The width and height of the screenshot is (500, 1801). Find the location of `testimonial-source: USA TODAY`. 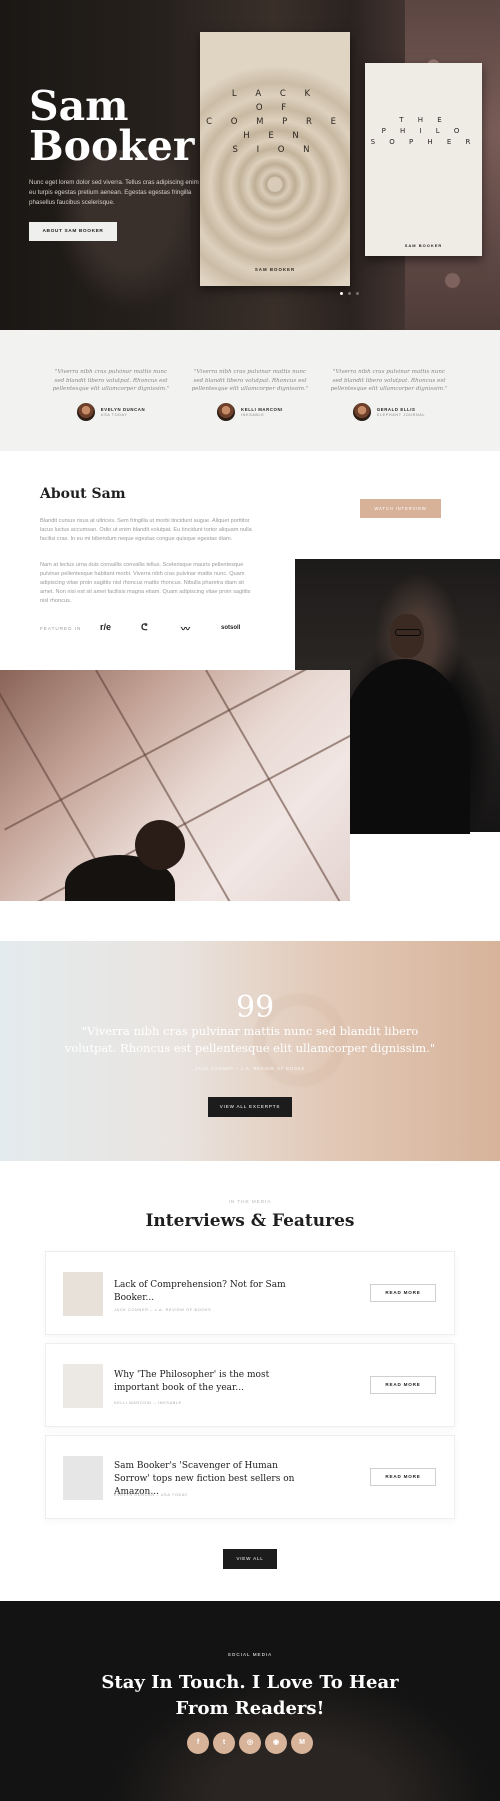

testimonial-source: USA TODAY is located at coordinates (114, 414).